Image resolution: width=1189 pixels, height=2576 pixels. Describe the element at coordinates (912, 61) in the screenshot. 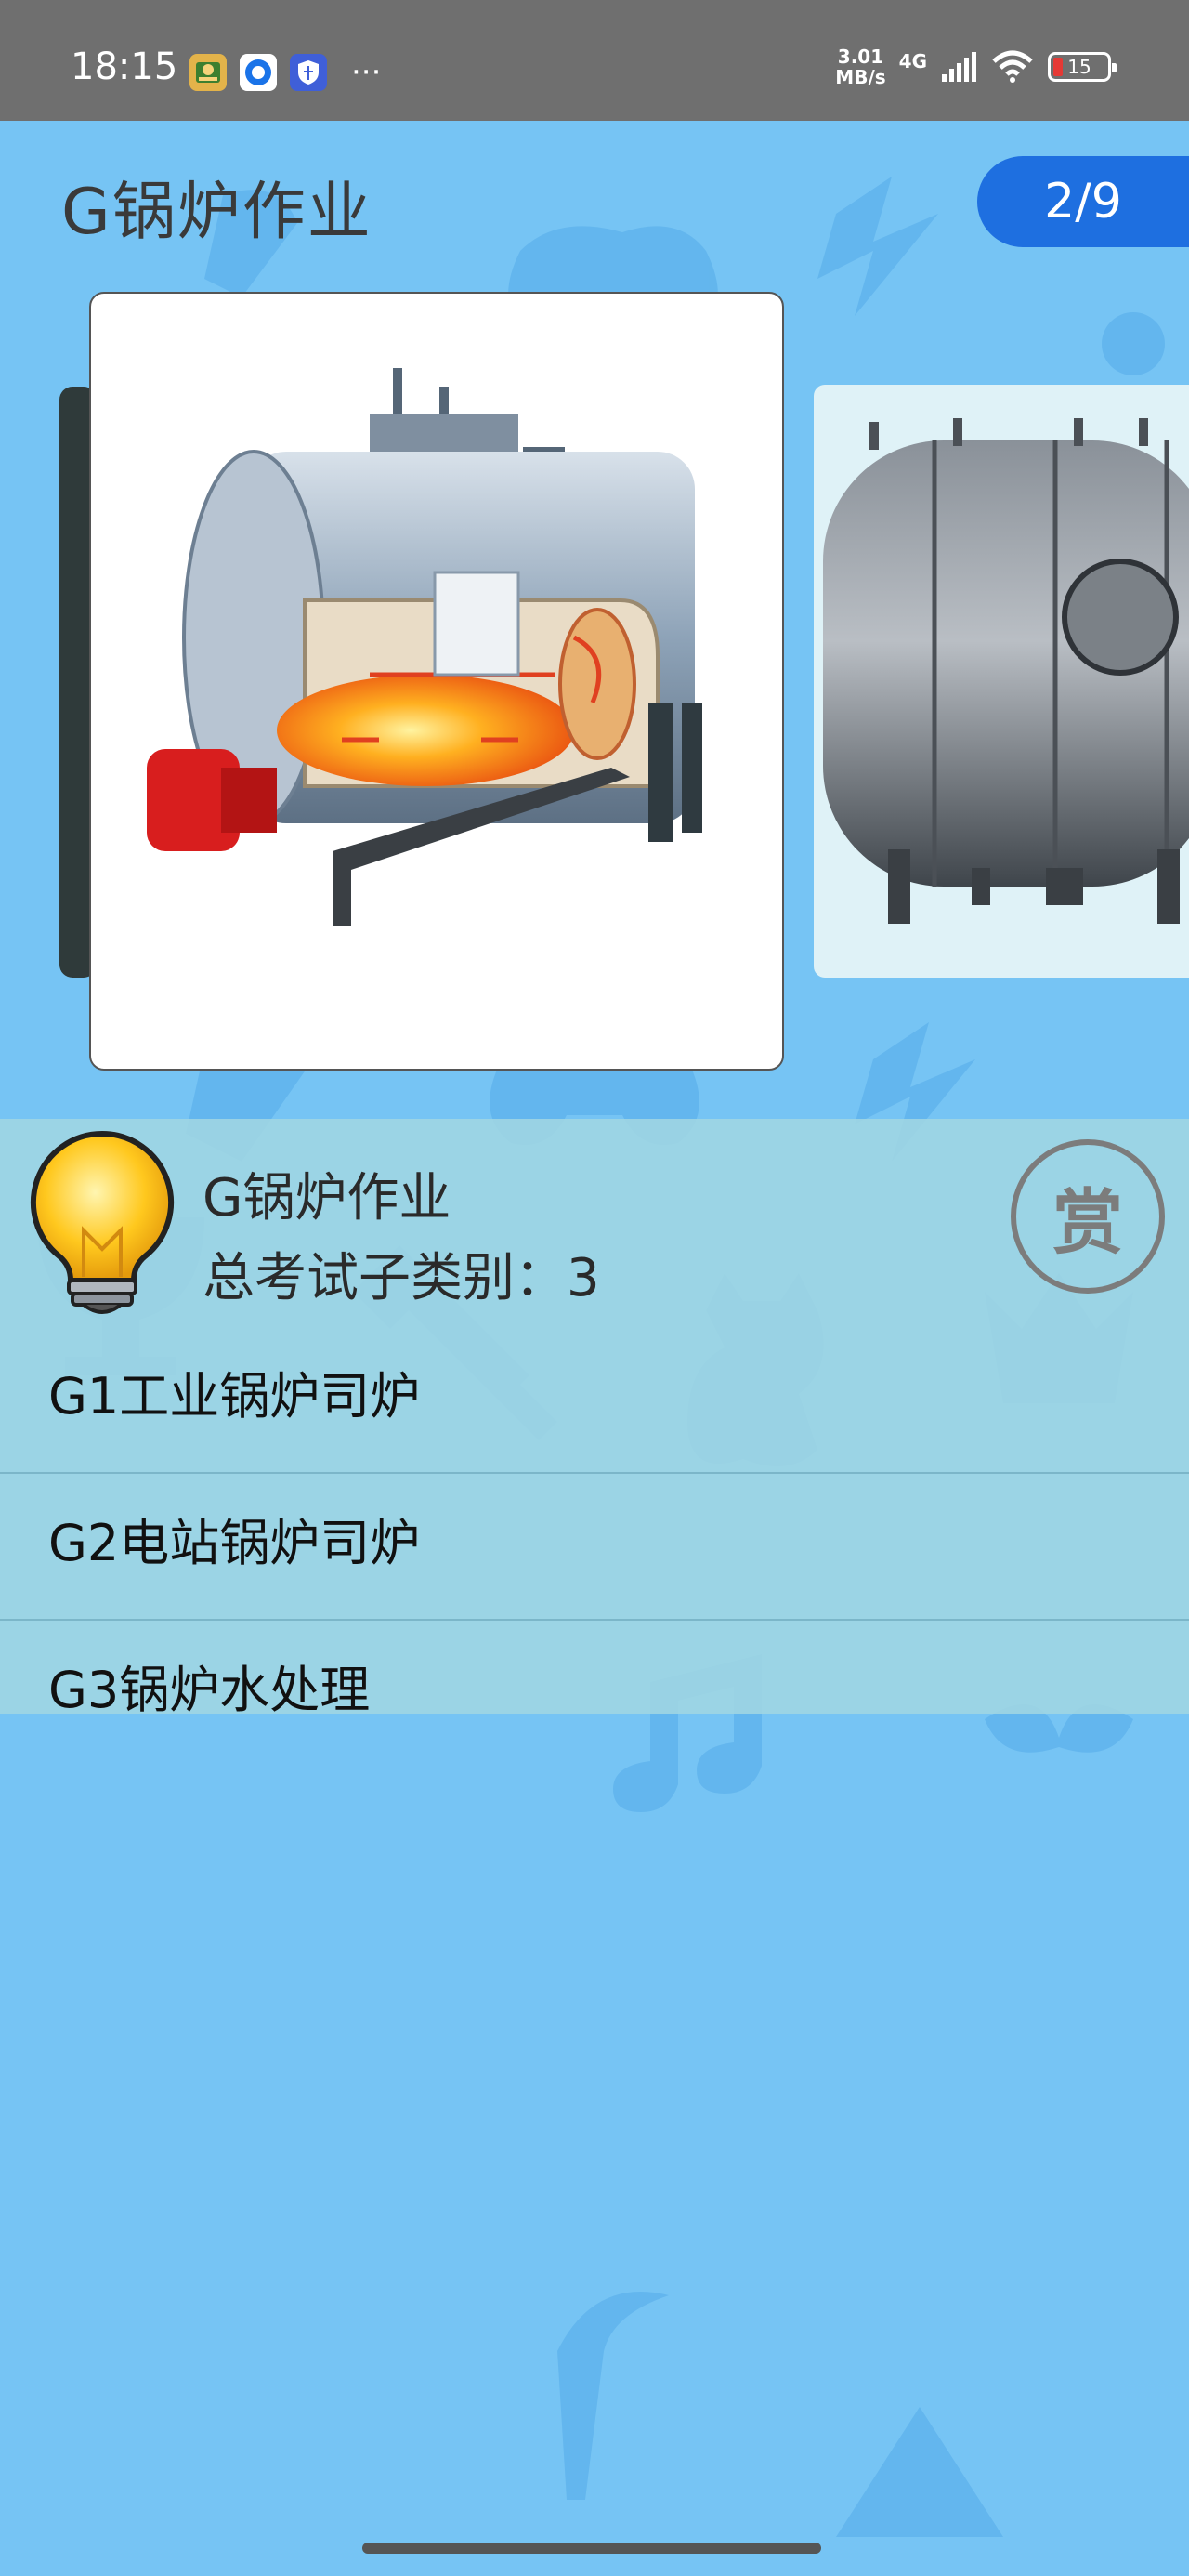

I see `network-type: 4G` at that location.